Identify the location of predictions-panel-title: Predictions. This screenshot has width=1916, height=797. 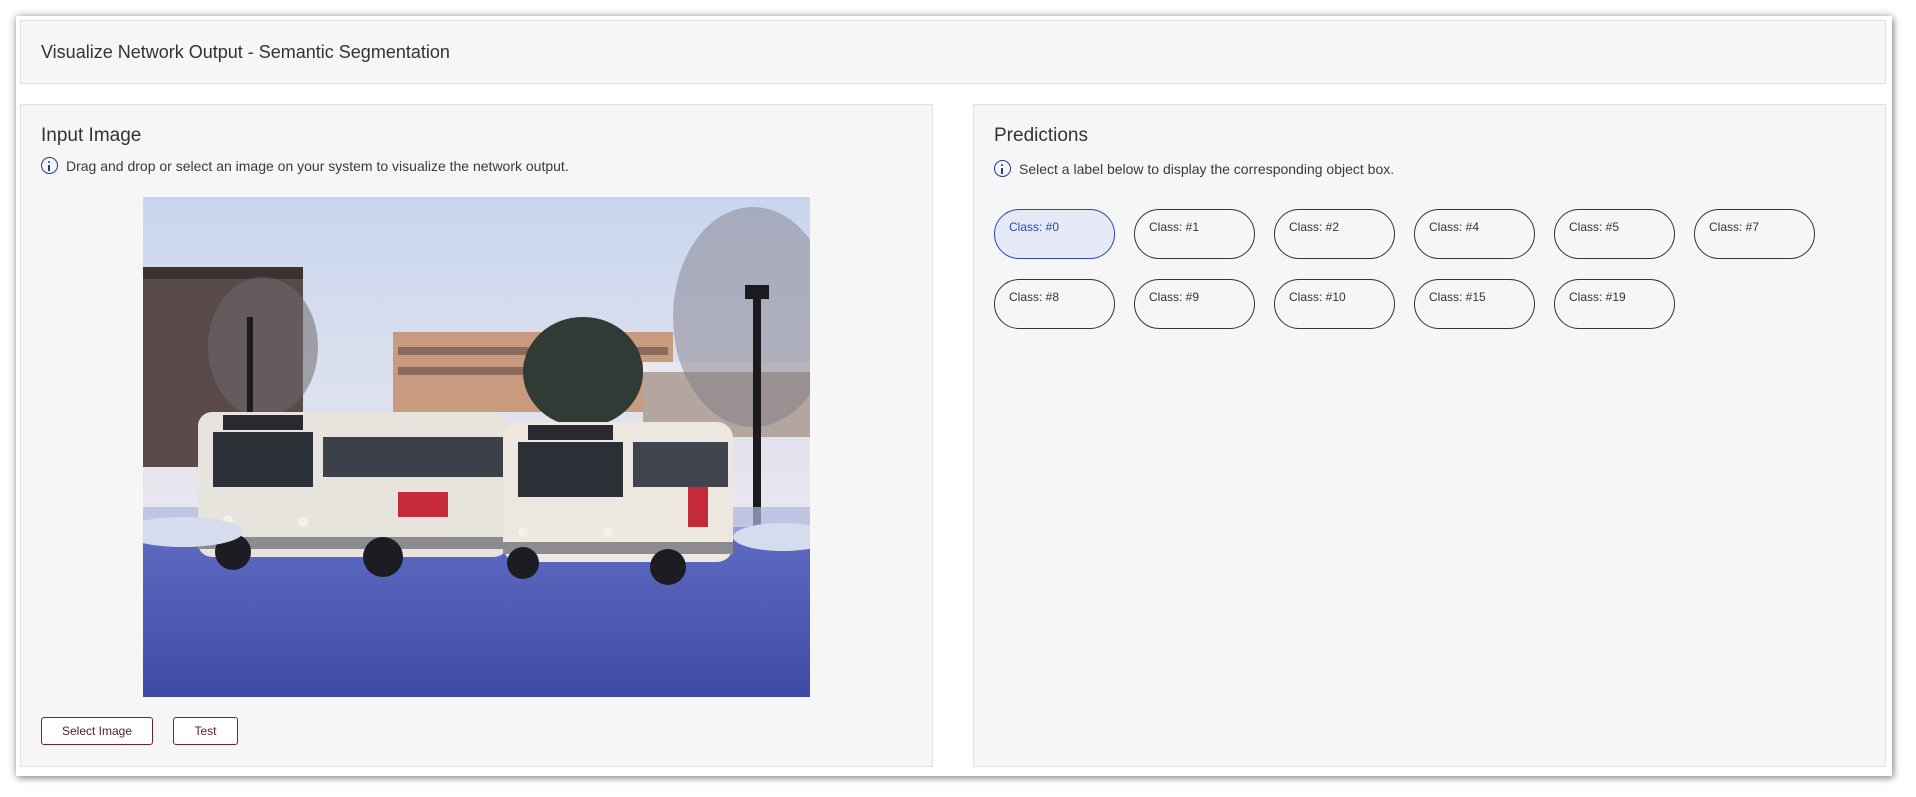
(1041, 135).